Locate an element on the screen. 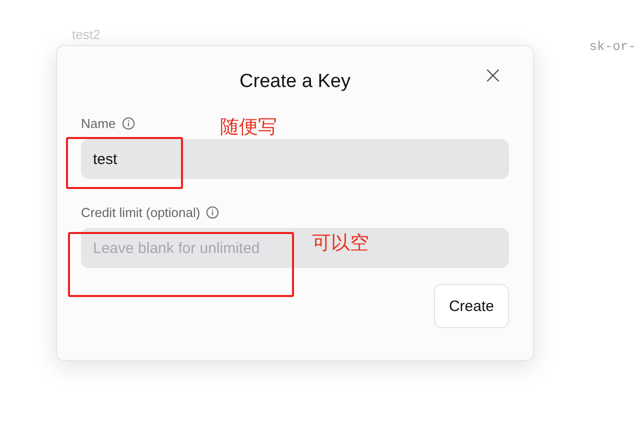 This screenshot has height=434, width=636. input-field: test is located at coordinates (295, 159).